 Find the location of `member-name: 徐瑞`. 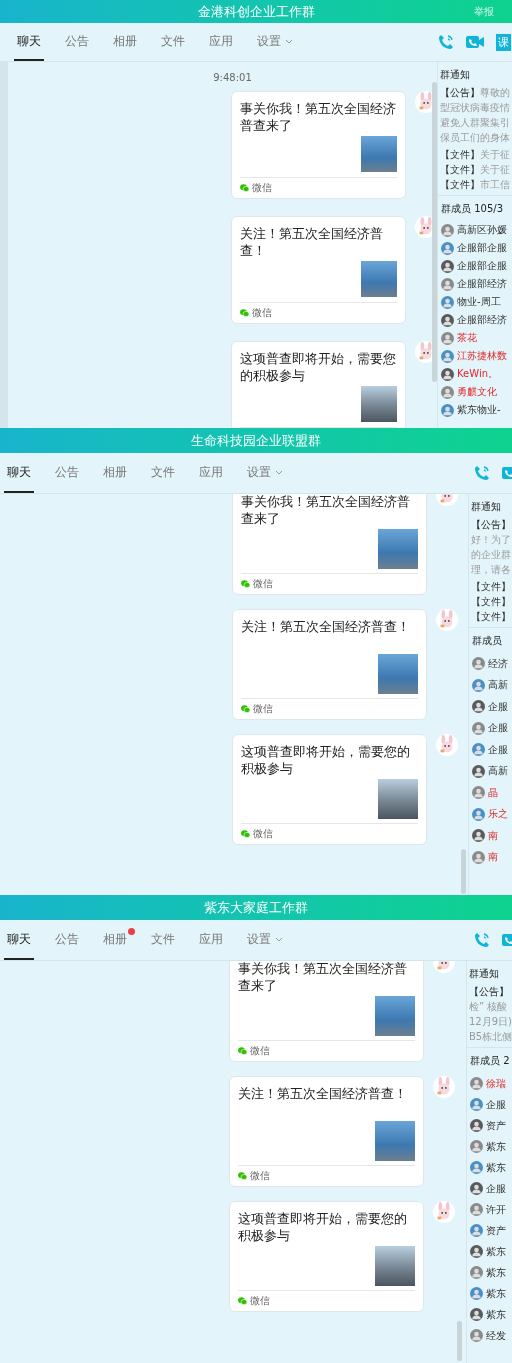

member-name: 徐瑞 is located at coordinates (496, 1083).